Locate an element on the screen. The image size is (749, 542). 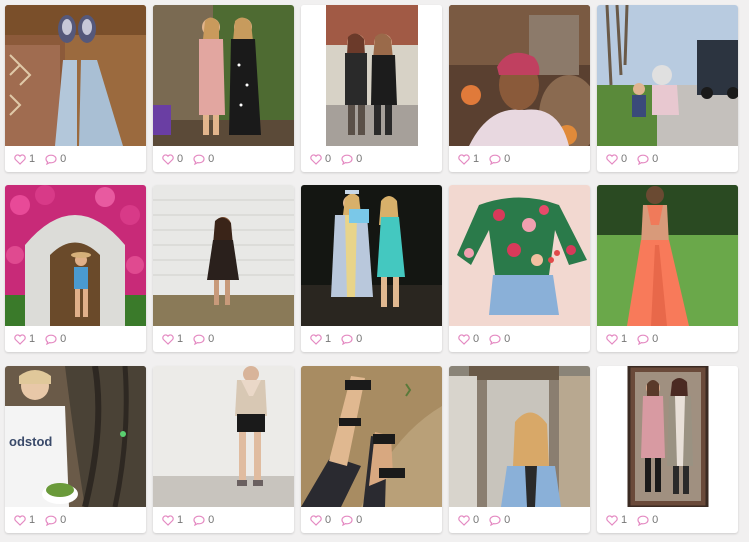
svg-text: odstod is located at coordinates (30, 441).